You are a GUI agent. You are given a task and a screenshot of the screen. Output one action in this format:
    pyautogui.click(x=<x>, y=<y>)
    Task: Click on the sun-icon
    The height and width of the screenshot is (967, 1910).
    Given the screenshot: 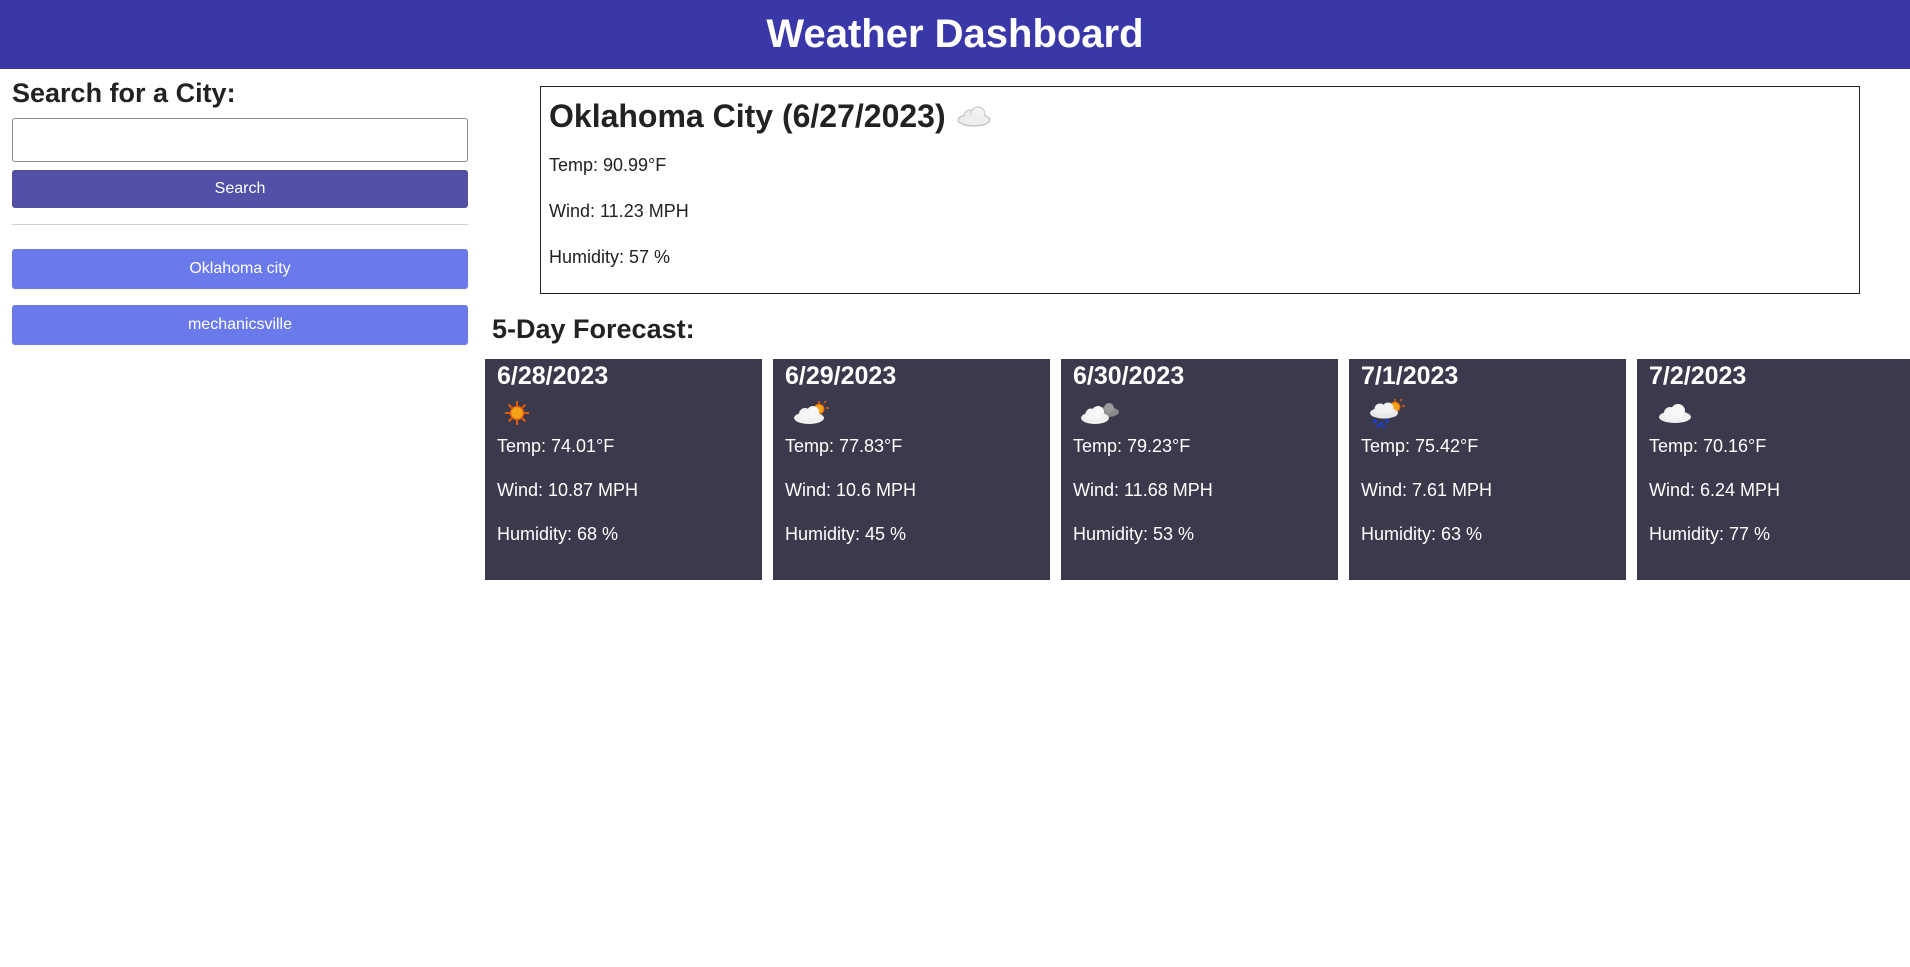 What is the action you would take?
    pyautogui.click(x=623, y=413)
    